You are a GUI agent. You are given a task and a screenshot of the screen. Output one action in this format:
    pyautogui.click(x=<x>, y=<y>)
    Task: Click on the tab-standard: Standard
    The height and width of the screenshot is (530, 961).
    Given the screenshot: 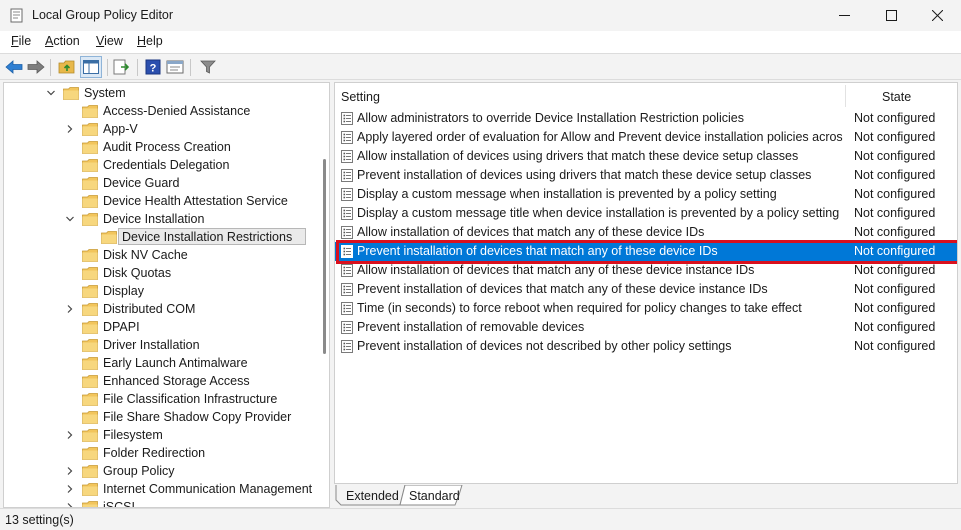 What is the action you would take?
    pyautogui.click(x=434, y=499)
    